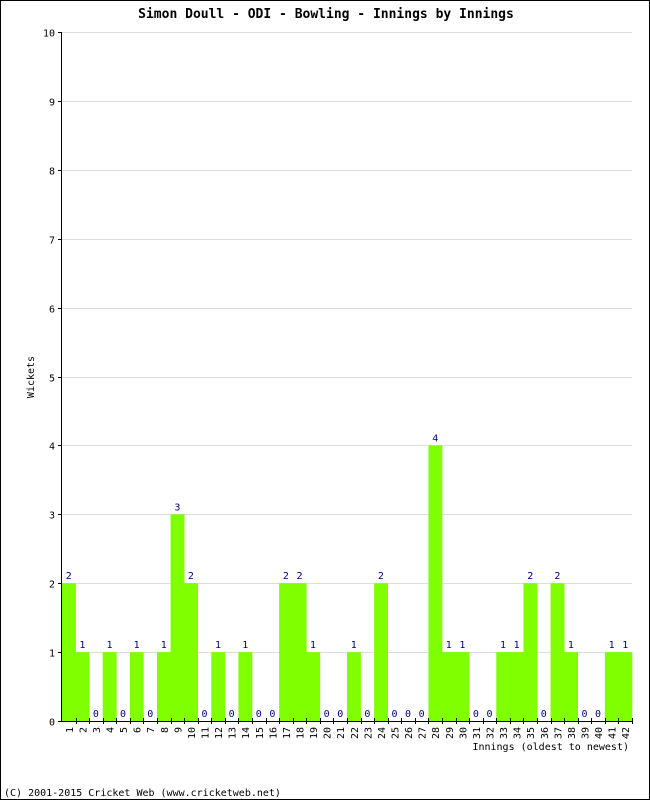 The image size is (650, 801). What do you see at coordinates (151, 730) in the screenshot?
I see `x-tick-label: 7` at bounding box center [151, 730].